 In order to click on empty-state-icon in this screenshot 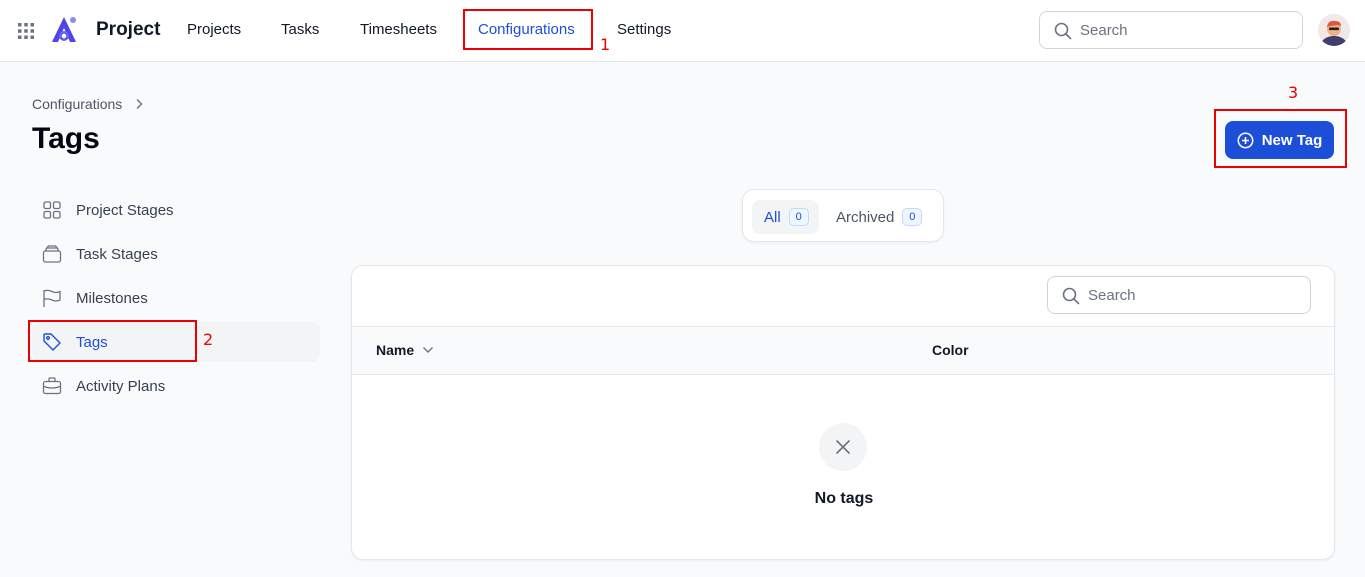, I will do `click(843, 447)`.